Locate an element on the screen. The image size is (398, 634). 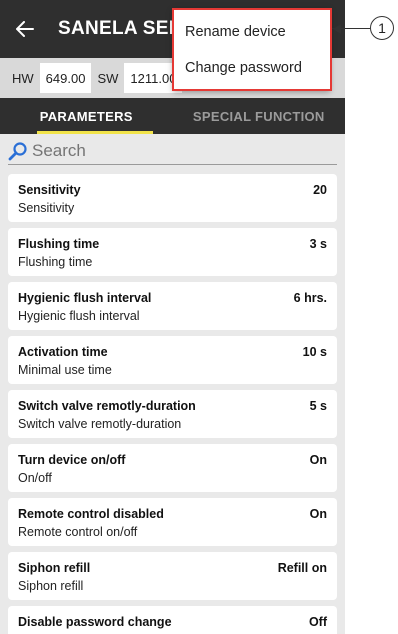
parameter-value: Refill on is located at coordinates (302, 568).